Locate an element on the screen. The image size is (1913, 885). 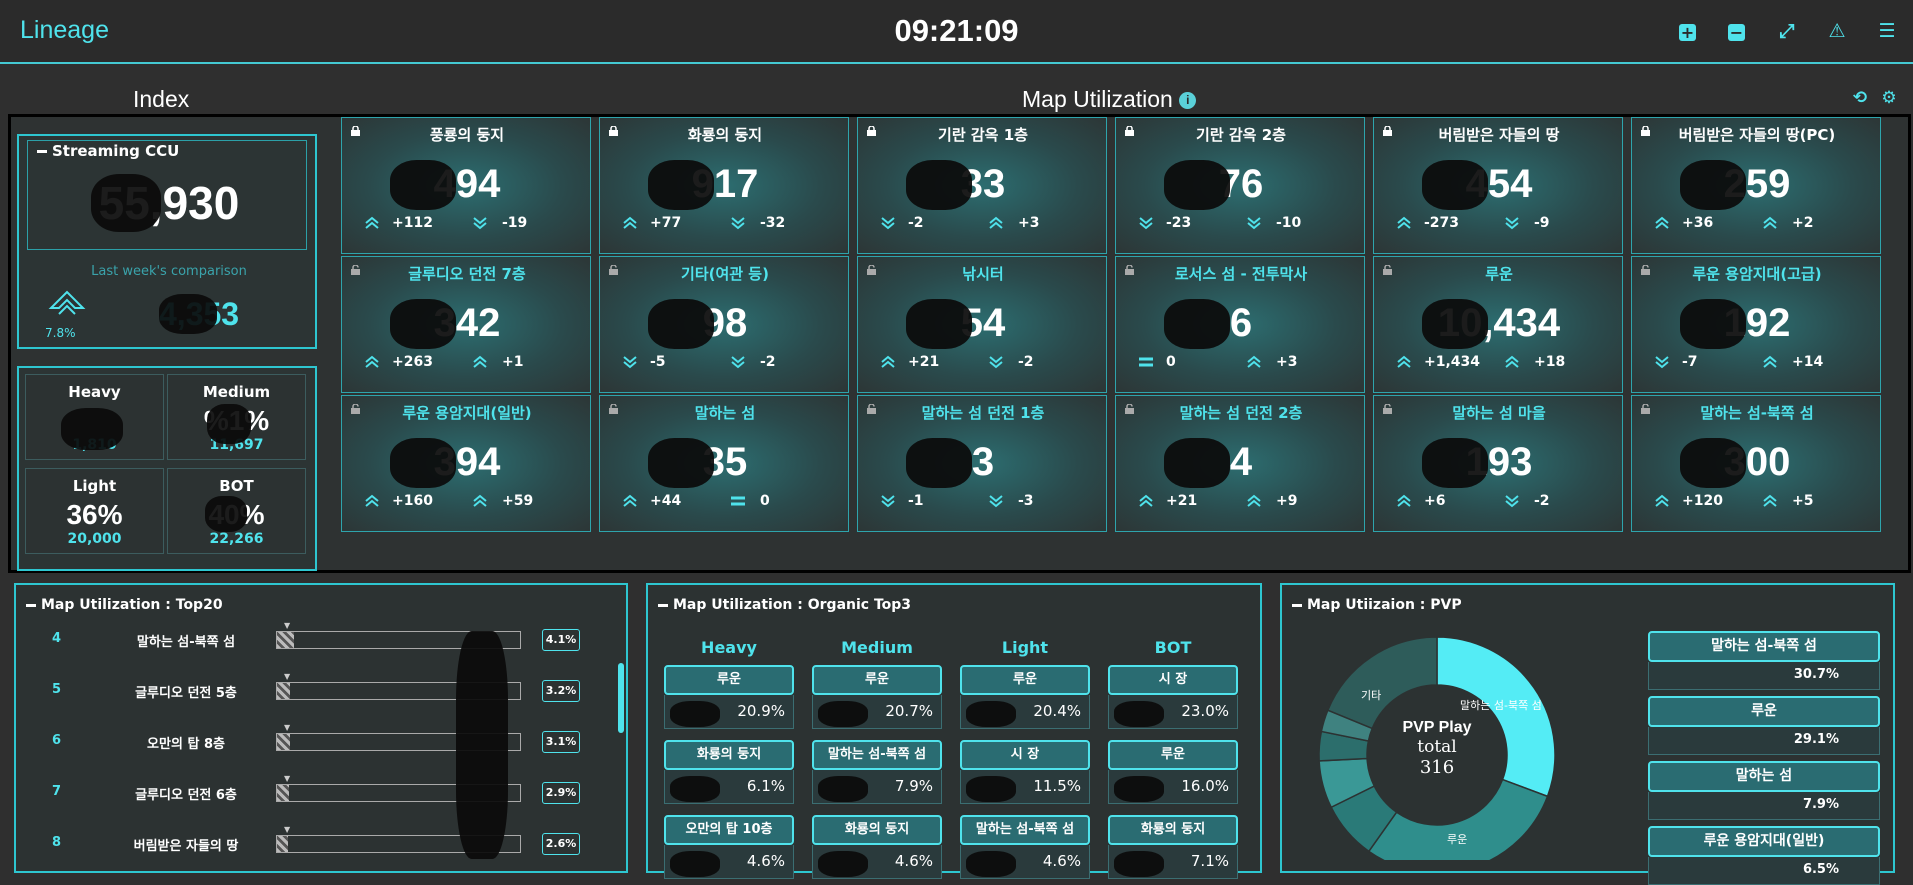
table-row: 5 글루디오 던전 5층 ▼ 3.2% is located at coordinates (320, 689).